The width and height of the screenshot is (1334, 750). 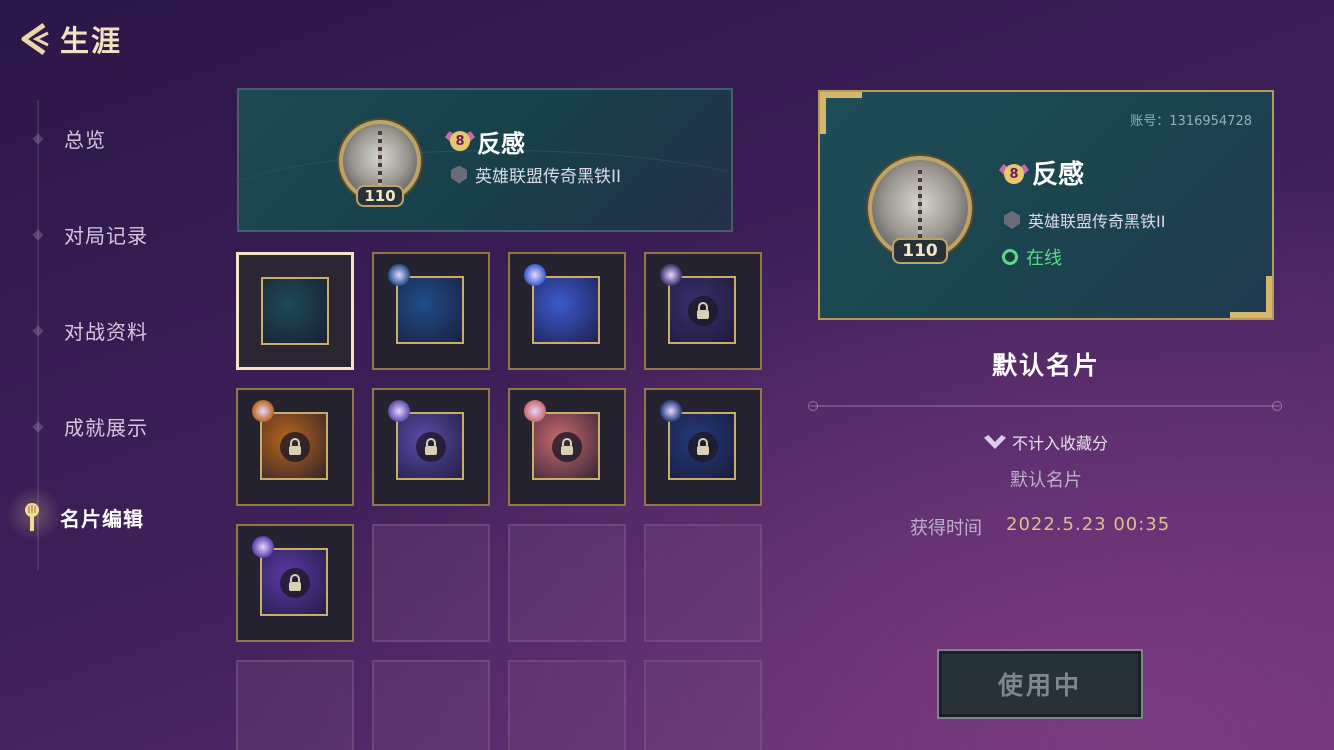 I want to click on in-use-button: 使用中, so click(x=1040, y=684).